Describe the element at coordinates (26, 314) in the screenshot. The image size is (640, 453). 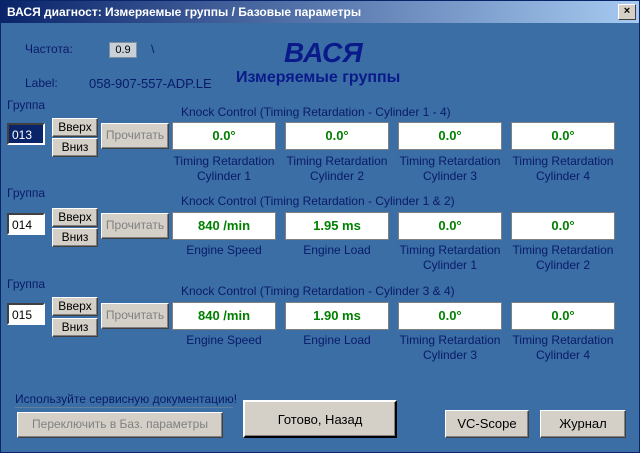
I see `group-number-input: 015` at that location.